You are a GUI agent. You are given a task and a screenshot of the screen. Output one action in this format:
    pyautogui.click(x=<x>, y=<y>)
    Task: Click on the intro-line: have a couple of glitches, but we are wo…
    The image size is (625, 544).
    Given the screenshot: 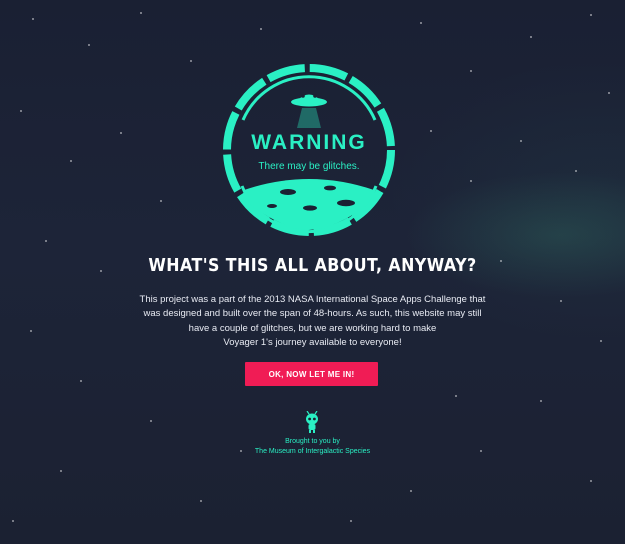 What is the action you would take?
    pyautogui.click(x=312, y=328)
    